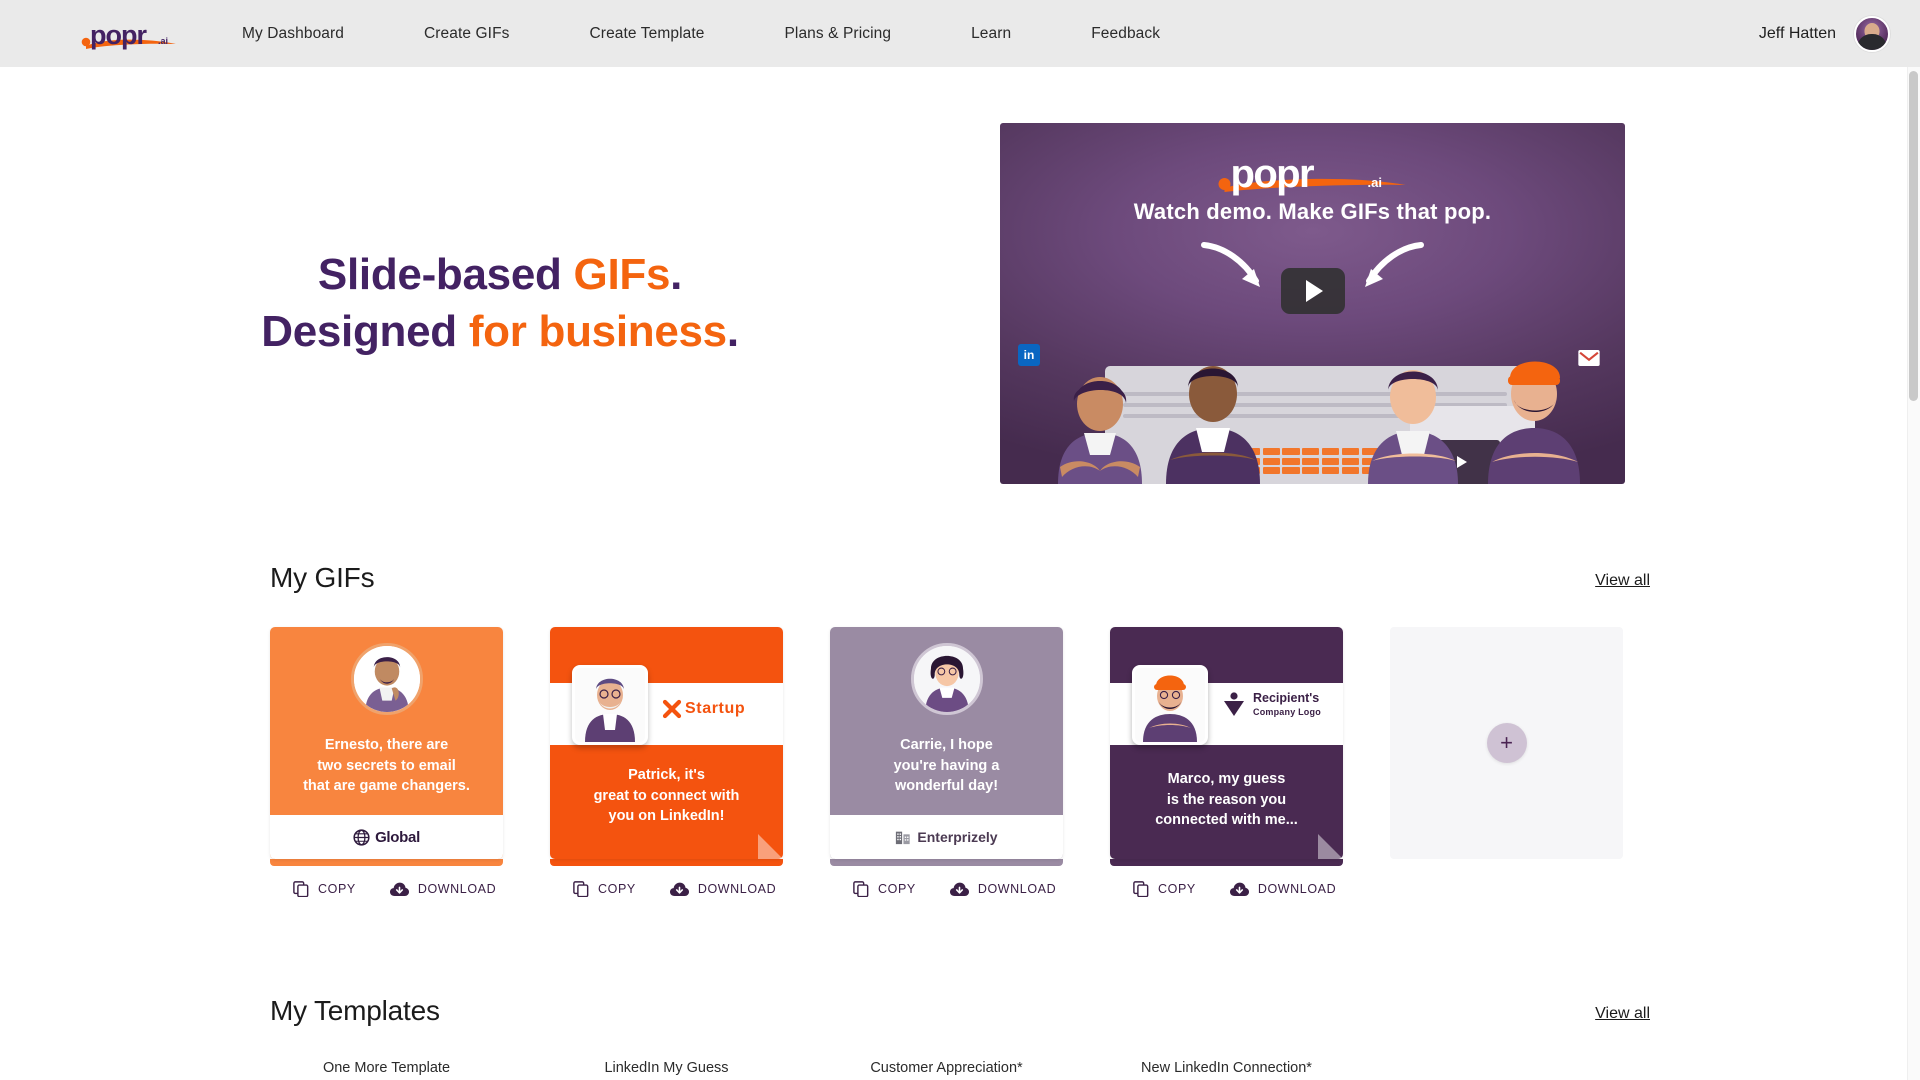 The height and width of the screenshot is (1080, 1920). What do you see at coordinates (1125, 34) in the screenshot?
I see `nav-item-feedback: Feedback` at bounding box center [1125, 34].